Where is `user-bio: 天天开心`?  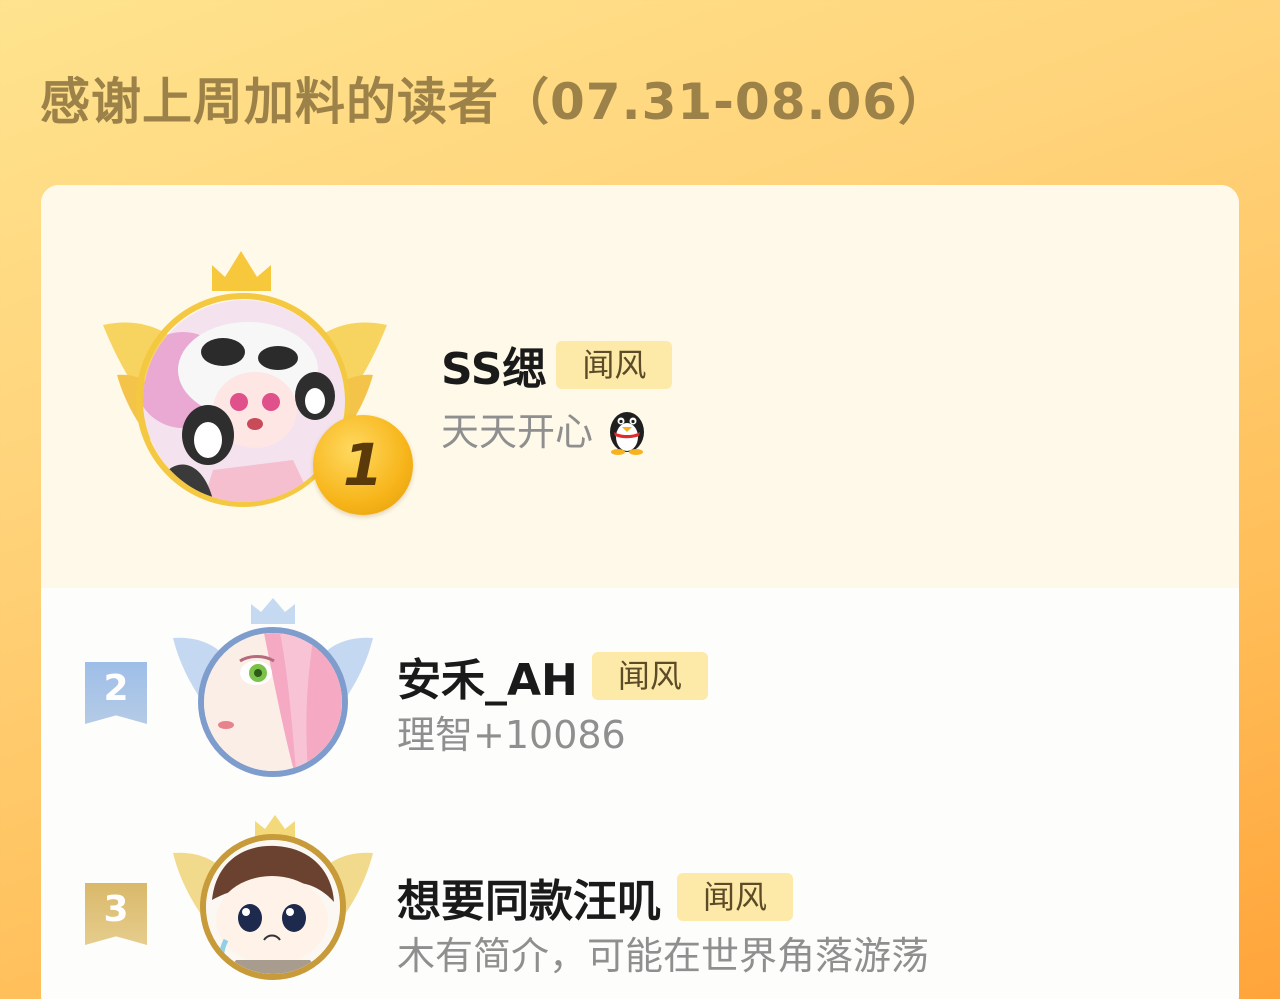
user-bio: 天天开心 is located at coordinates (546, 432).